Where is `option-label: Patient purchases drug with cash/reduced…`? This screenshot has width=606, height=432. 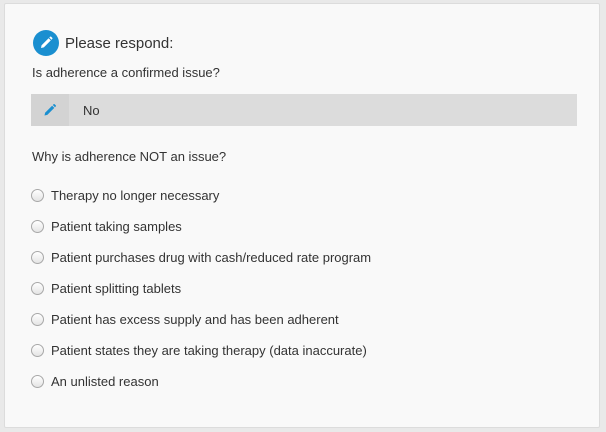
option-label: Patient purchases drug with cash/reduced… is located at coordinates (211, 257).